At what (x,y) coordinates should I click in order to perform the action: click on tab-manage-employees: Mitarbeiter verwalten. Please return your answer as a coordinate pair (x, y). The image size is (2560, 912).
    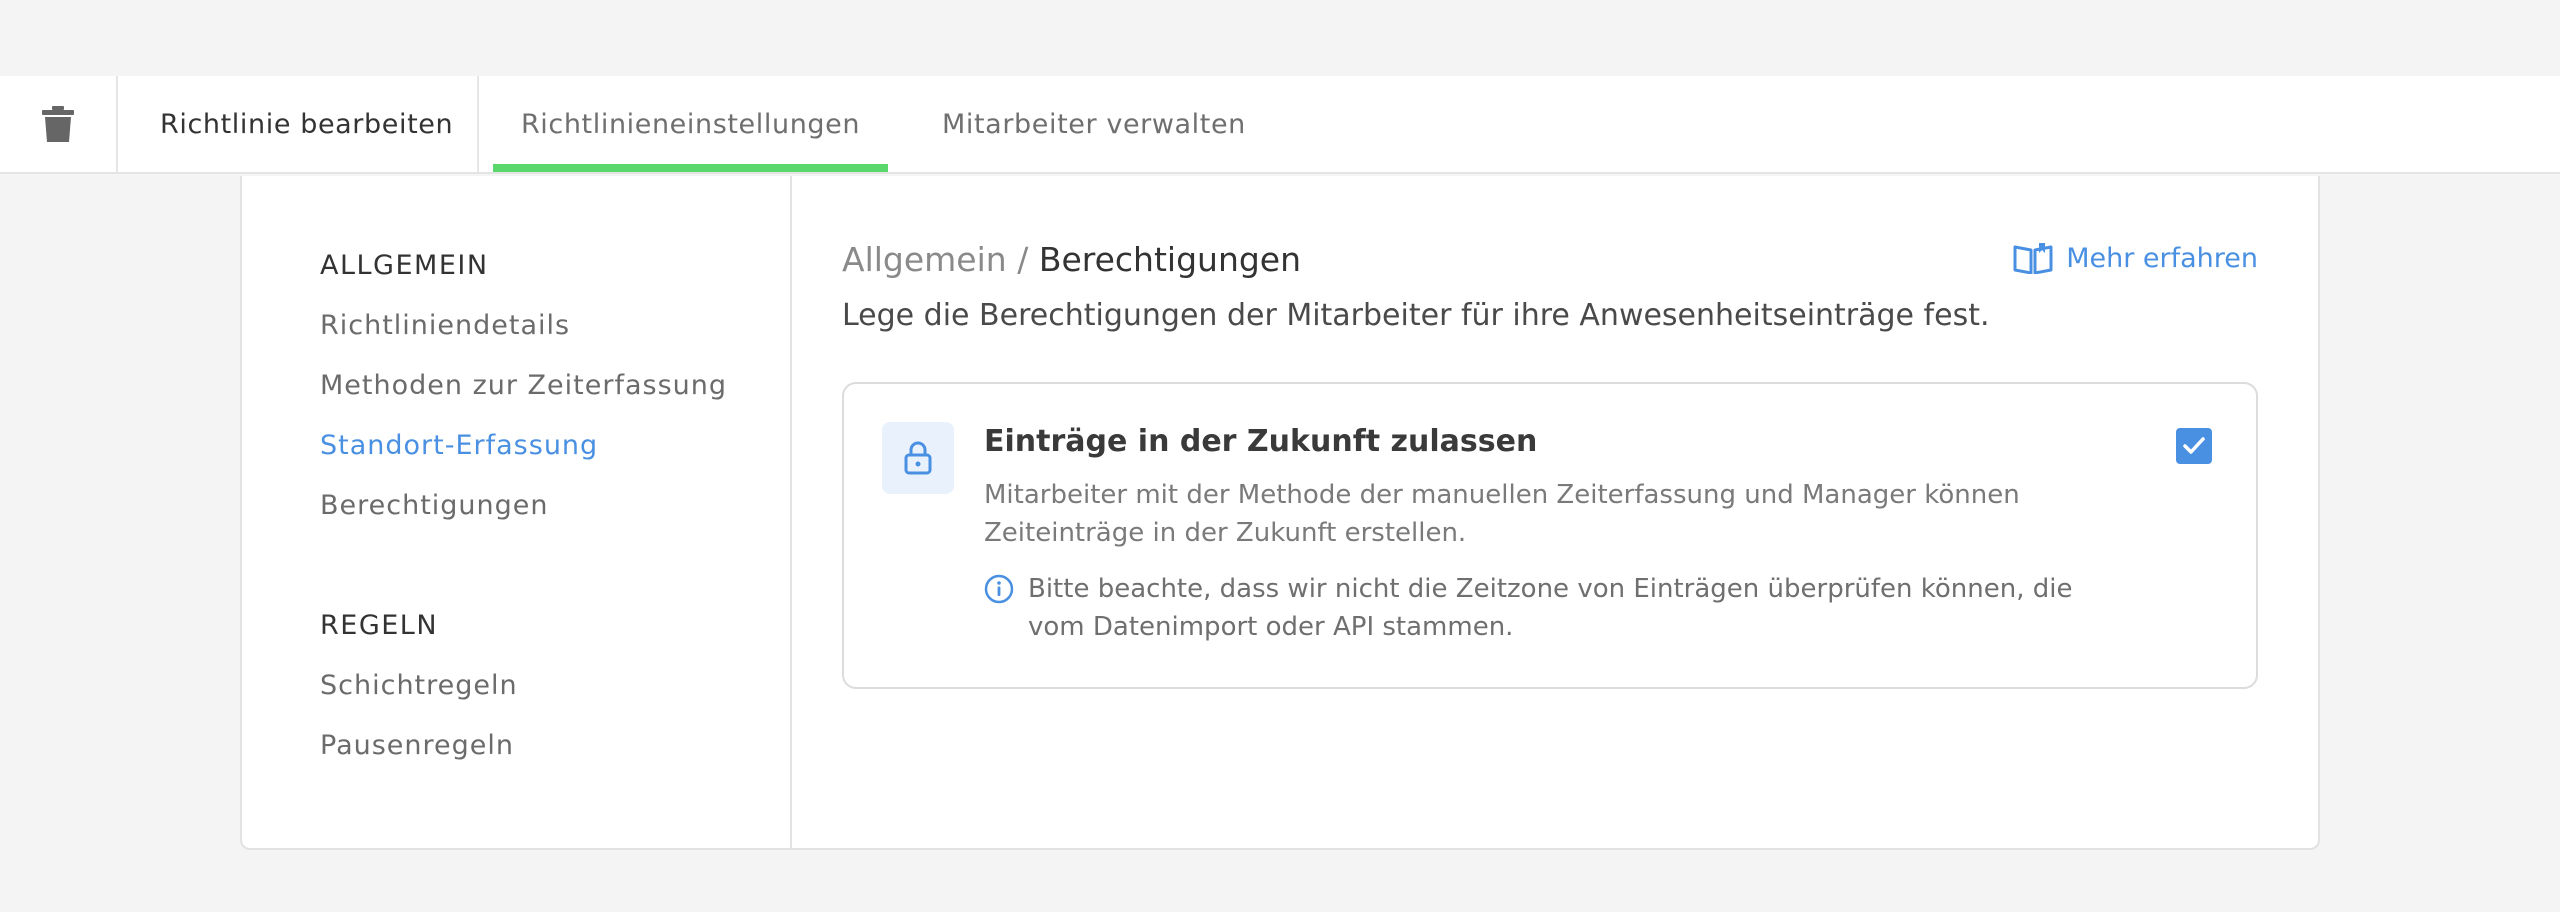
    Looking at the image, I should click on (1094, 124).